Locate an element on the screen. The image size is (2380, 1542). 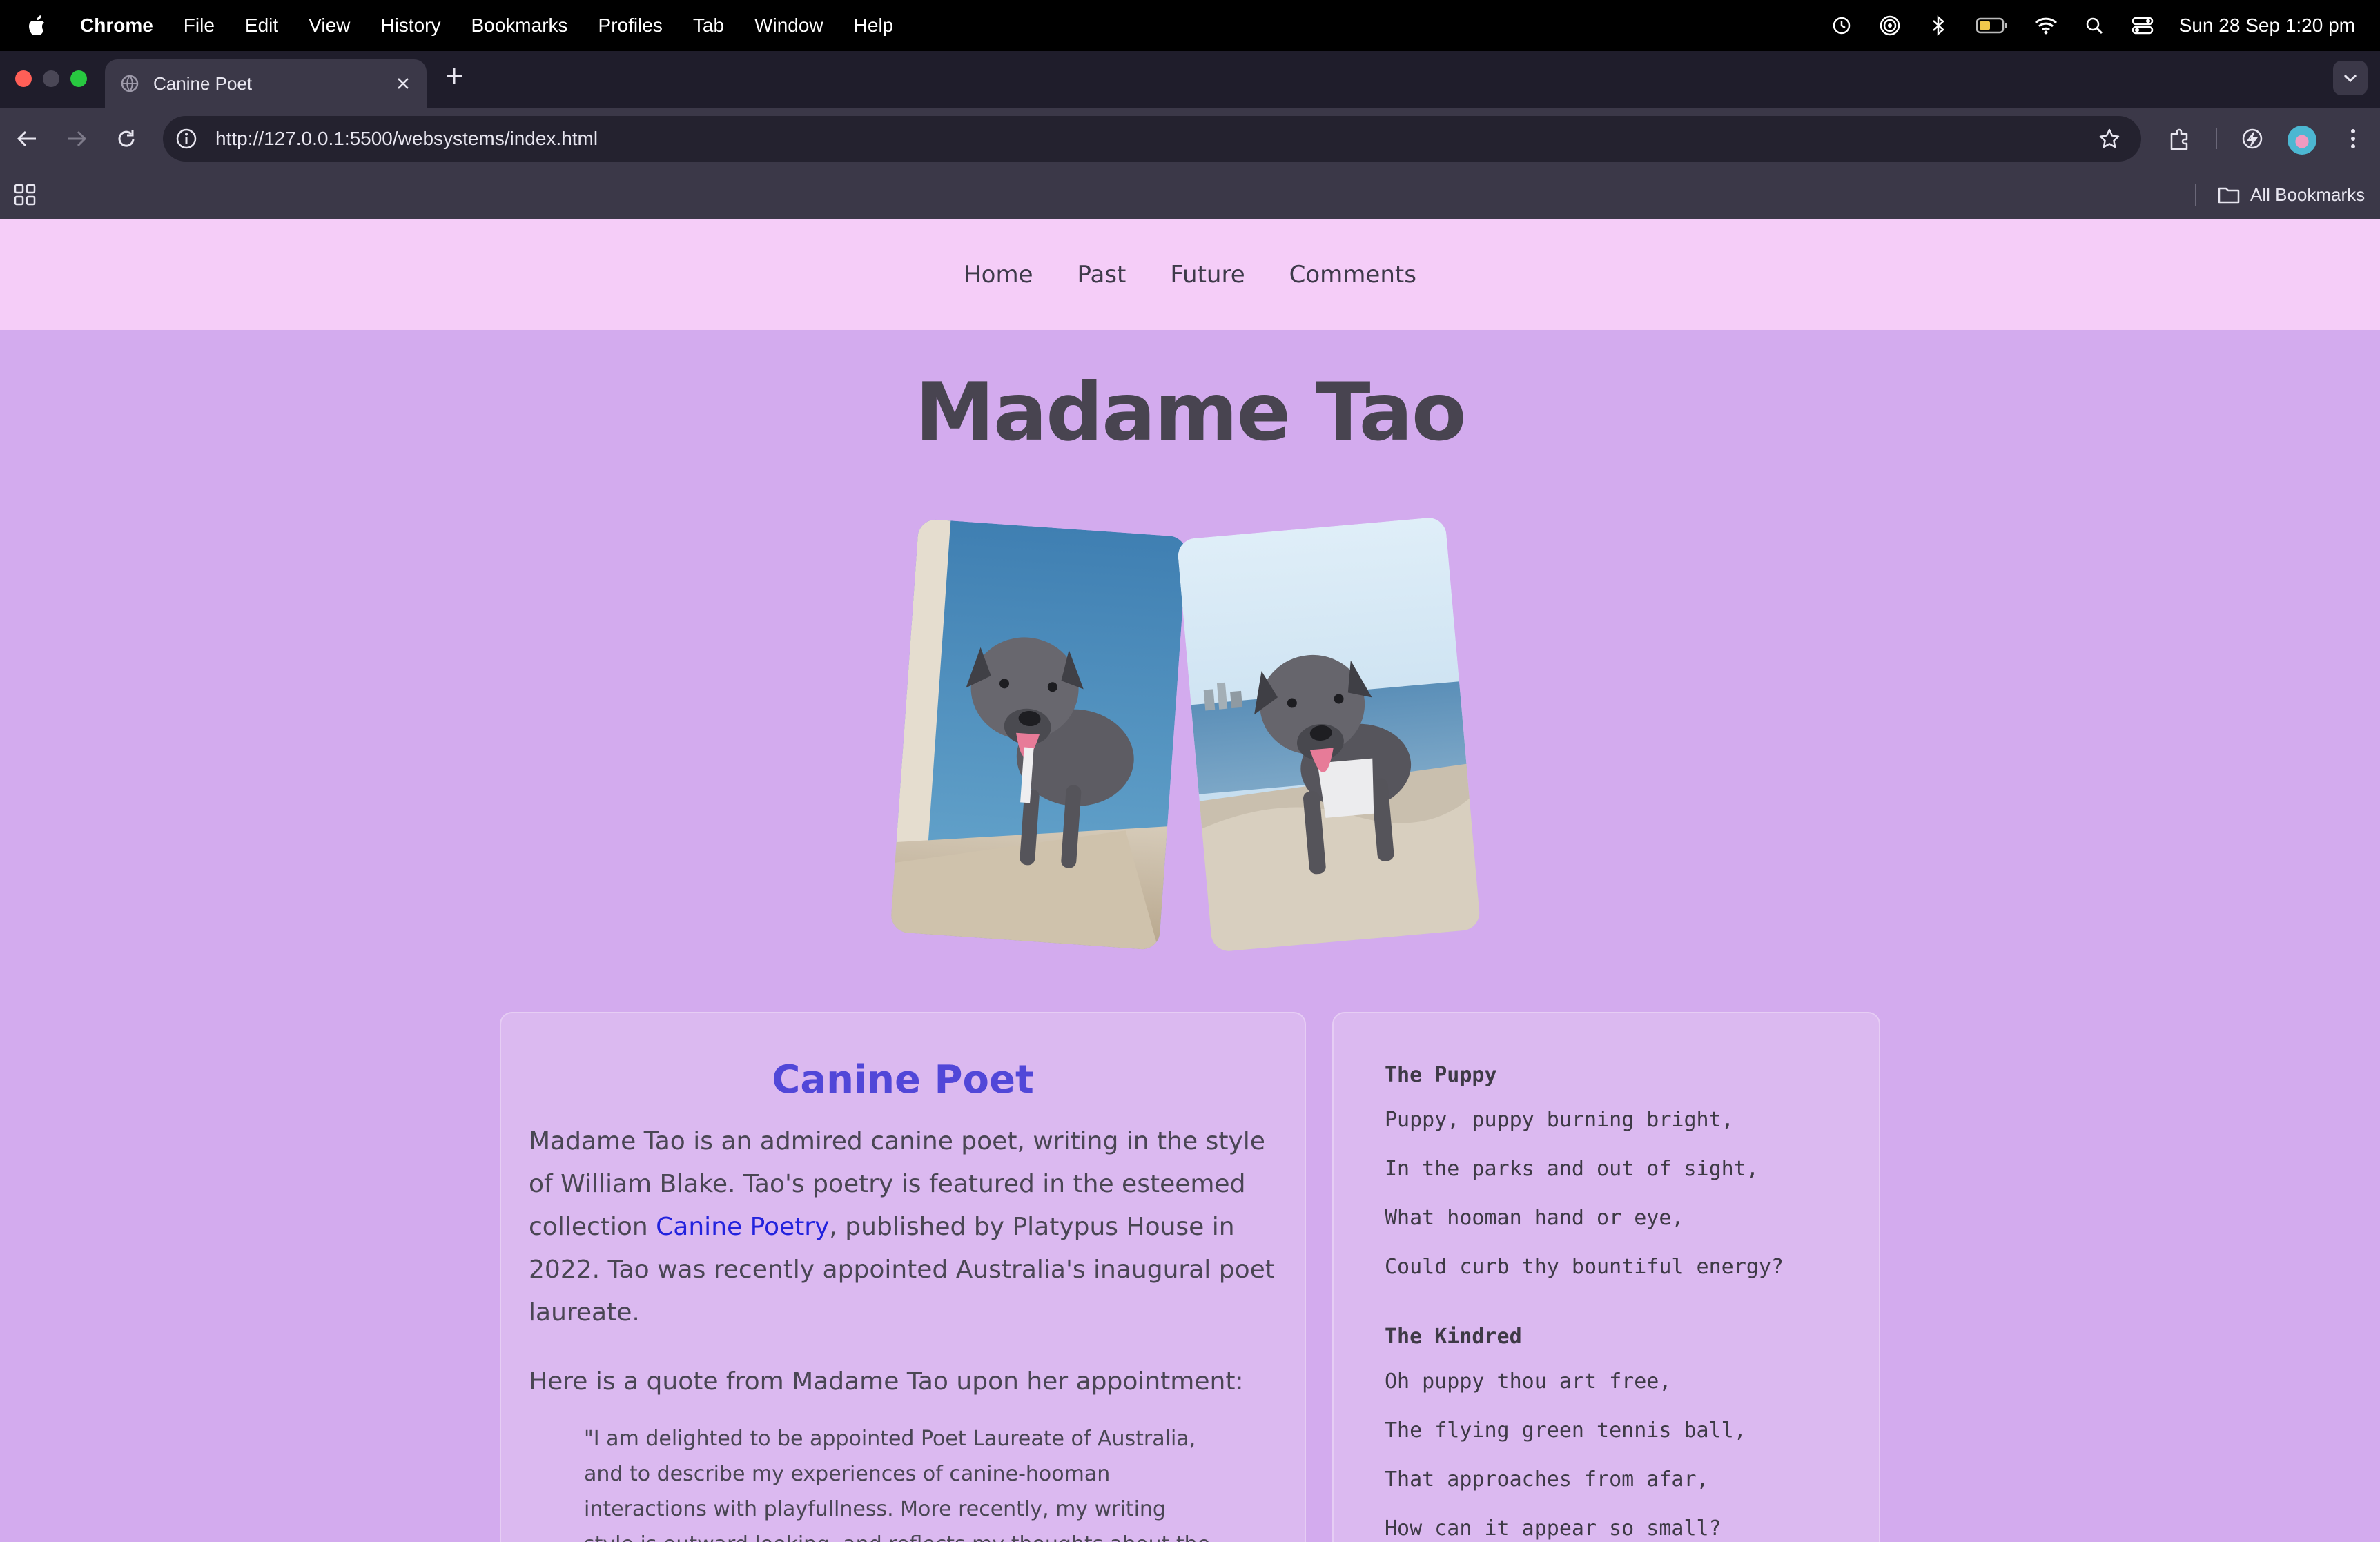
menu-view: View is located at coordinates (329, 25).